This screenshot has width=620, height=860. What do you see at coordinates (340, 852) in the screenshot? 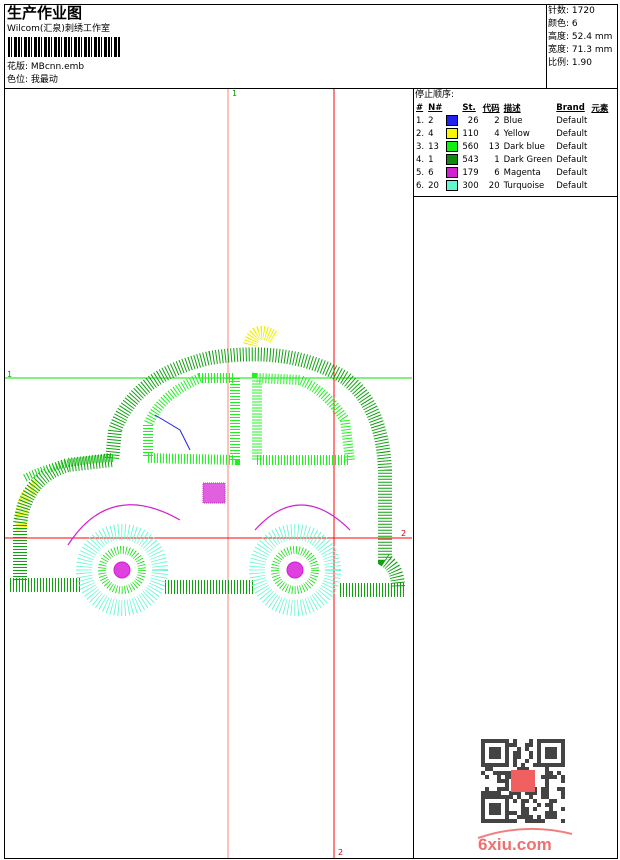
I see `guide-label-v2: 2` at bounding box center [340, 852].